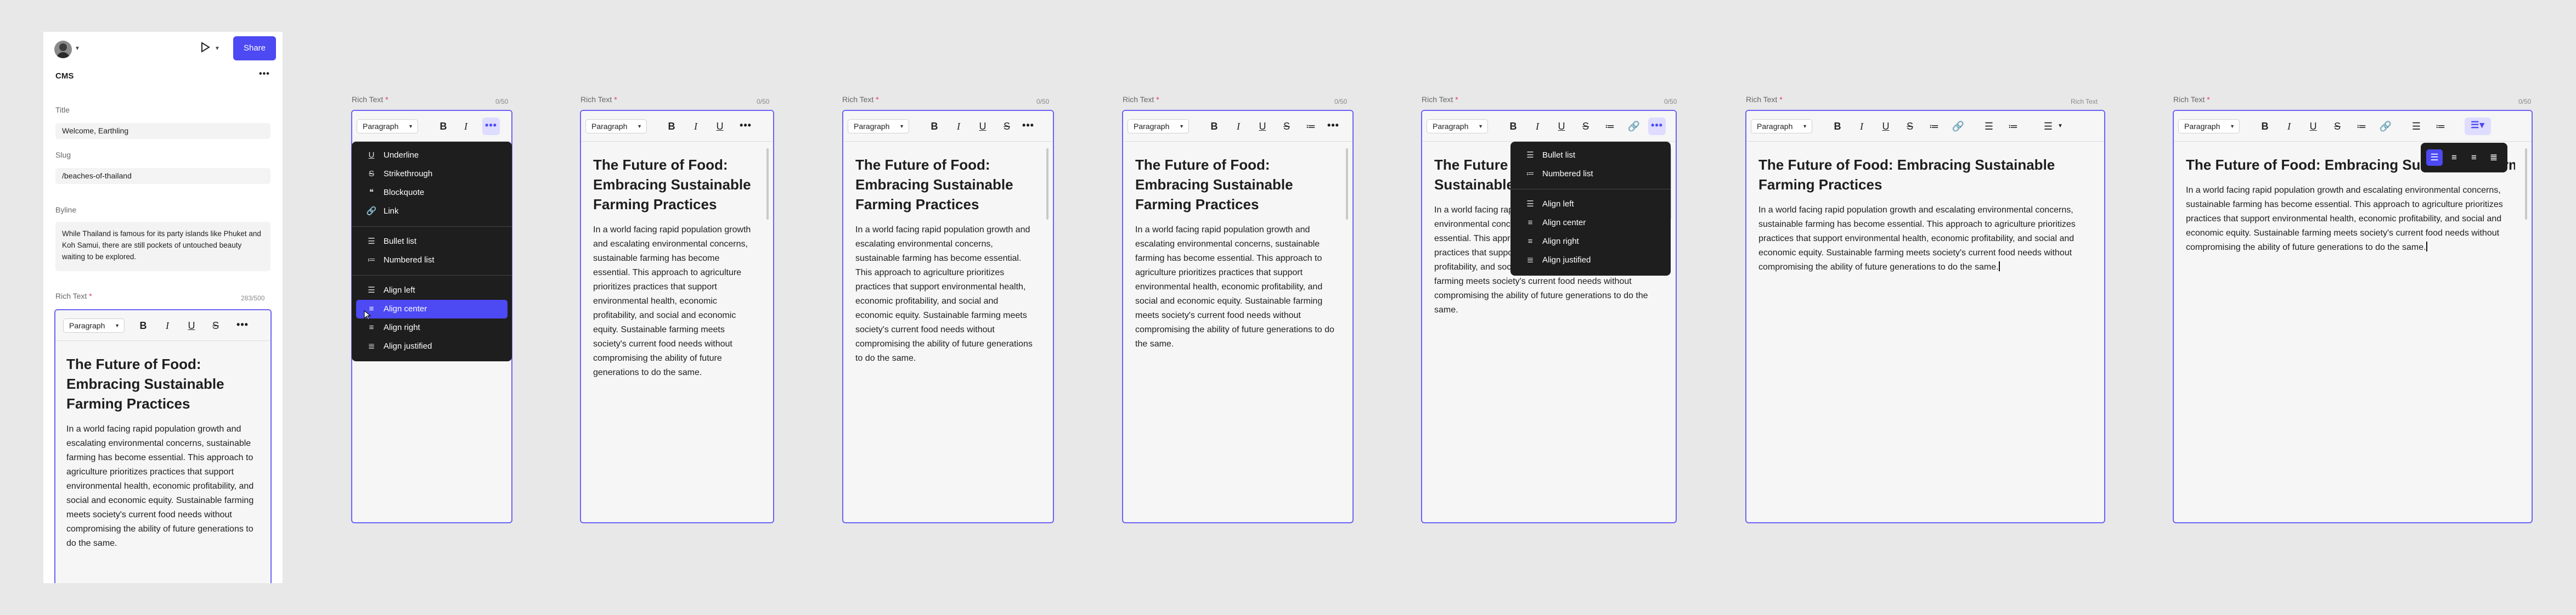 This screenshot has height=615, width=2576. I want to click on align-justify-icon: ≣, so click(2494, 157).